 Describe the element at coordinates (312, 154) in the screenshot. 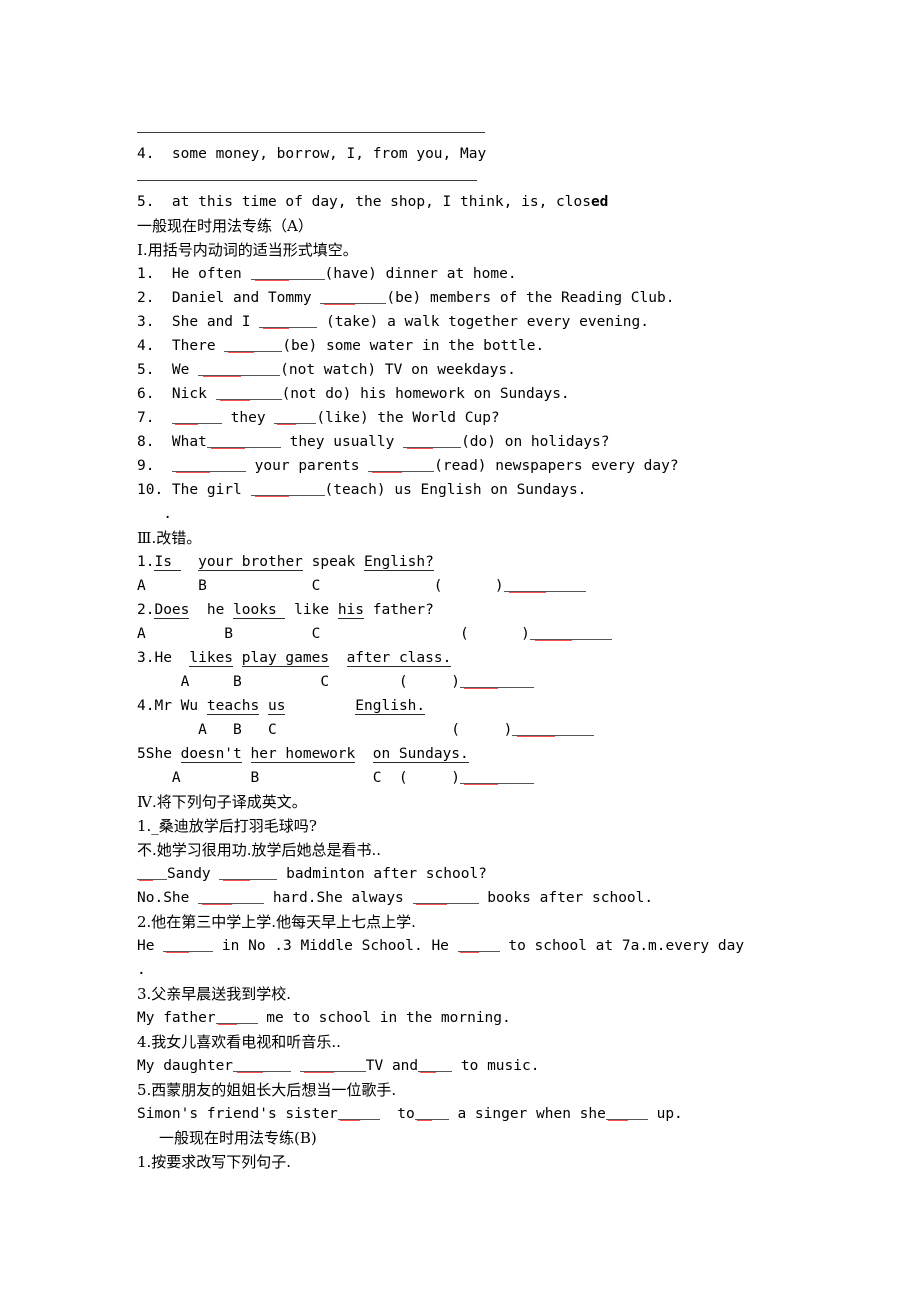

I see `list-item: 4. some money, borrow, I, from you, May` at that location.